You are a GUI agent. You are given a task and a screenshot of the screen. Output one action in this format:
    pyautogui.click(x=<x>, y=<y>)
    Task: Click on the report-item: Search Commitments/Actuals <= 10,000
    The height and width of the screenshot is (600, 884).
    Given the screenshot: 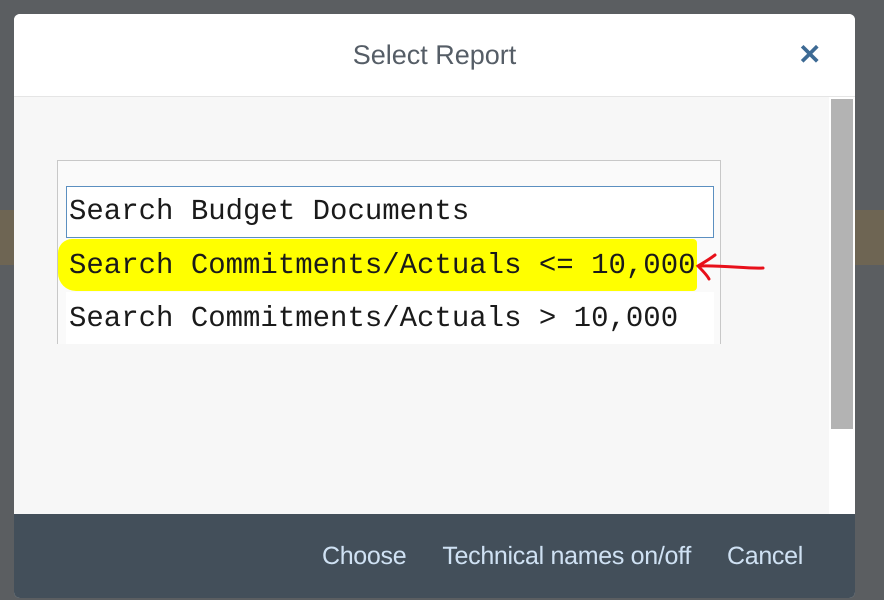 What is the action you would take?
    pyautogui.click(x=377, y=265)
    